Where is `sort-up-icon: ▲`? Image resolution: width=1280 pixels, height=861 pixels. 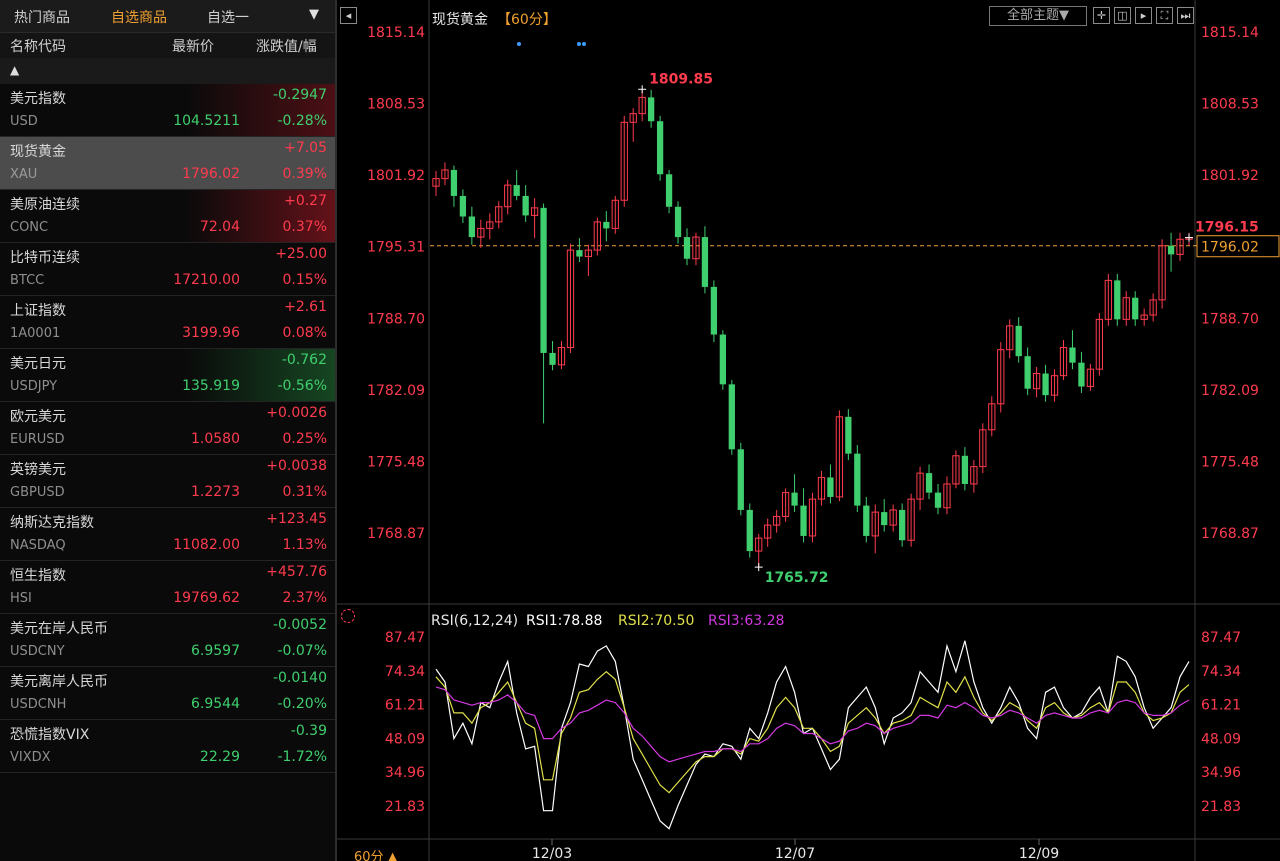
sort-up-icon: ▲ is located at coordinates (14, 70).